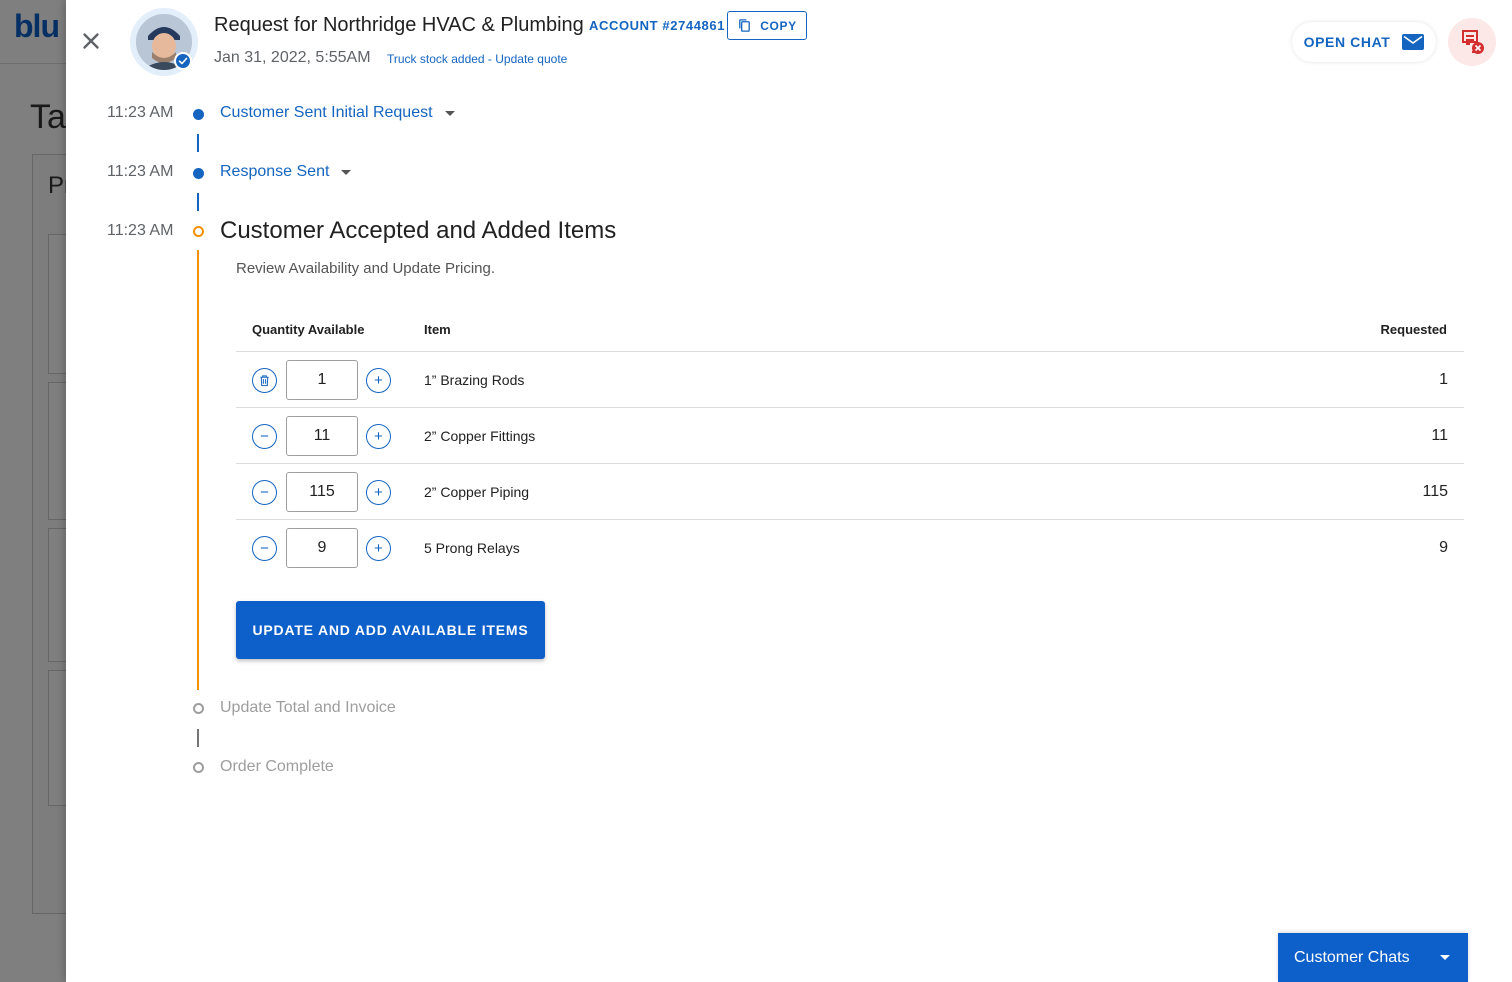 The image size is (1512, 982). I want to click on update-and-add-items-button: UPDATE AND ADD AVAILABLE ITEMS, so click(390, 630).